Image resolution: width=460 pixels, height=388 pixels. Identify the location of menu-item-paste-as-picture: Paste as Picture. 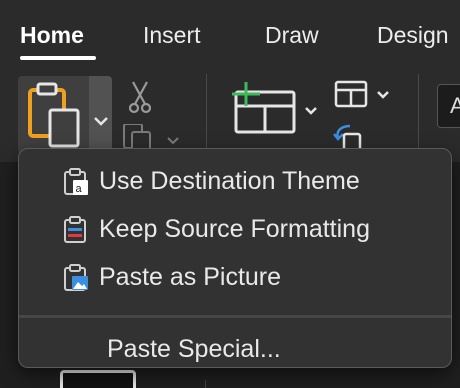
(235, 277).